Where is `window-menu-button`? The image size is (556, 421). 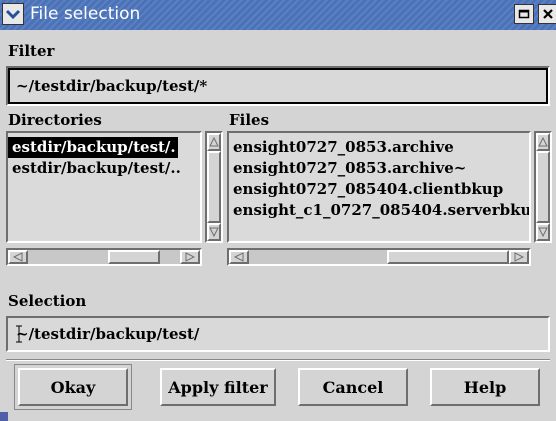
window-menu-button is located at coordinates (13, 14).